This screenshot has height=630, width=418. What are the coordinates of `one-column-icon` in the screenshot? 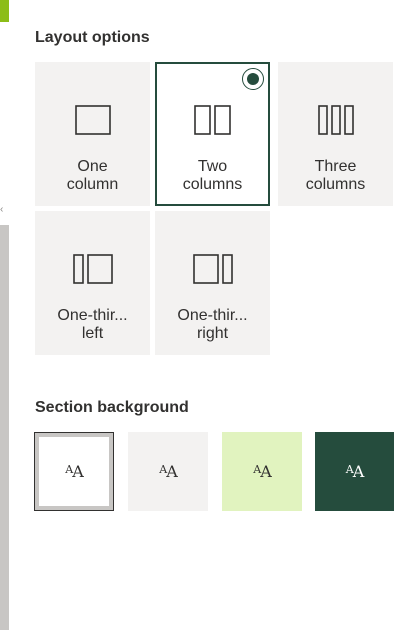 It's located at (92, 120).